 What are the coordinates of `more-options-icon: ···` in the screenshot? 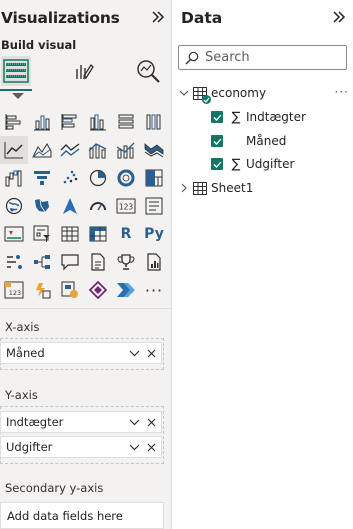 It's located at (342, 92).